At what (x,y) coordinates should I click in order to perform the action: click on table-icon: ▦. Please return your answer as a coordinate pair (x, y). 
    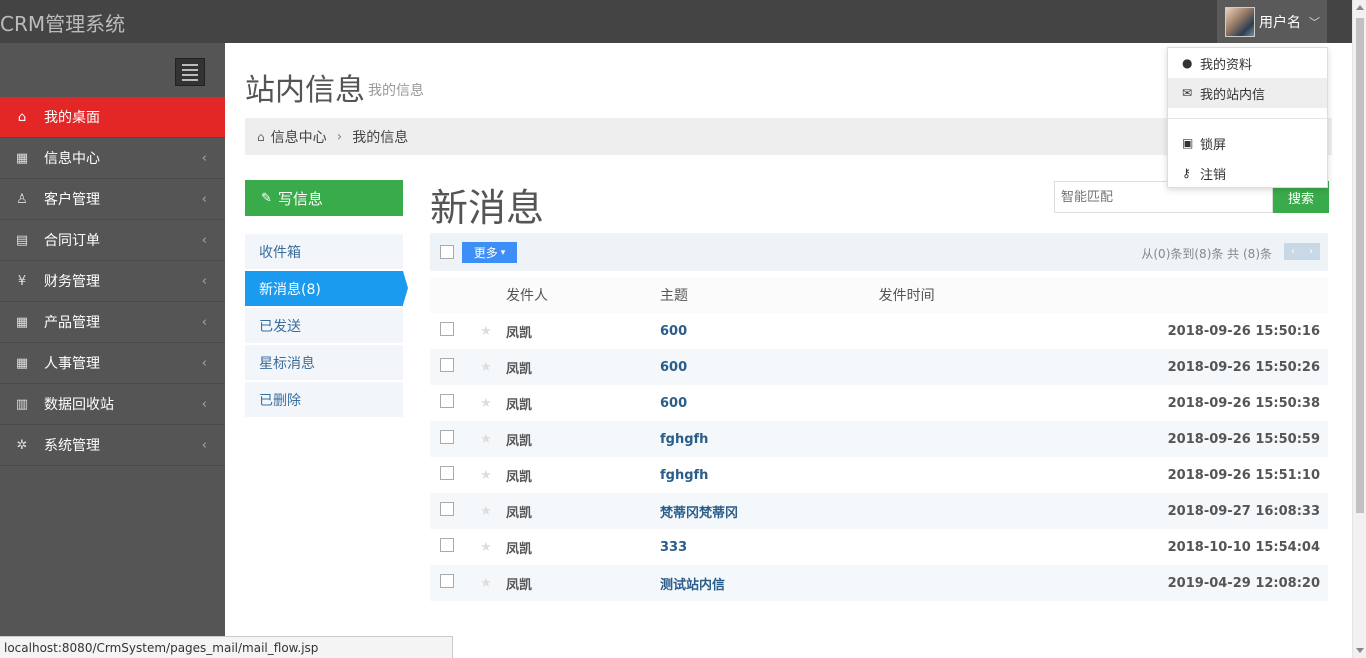
    Looking at the image, I should click on (22, 322).